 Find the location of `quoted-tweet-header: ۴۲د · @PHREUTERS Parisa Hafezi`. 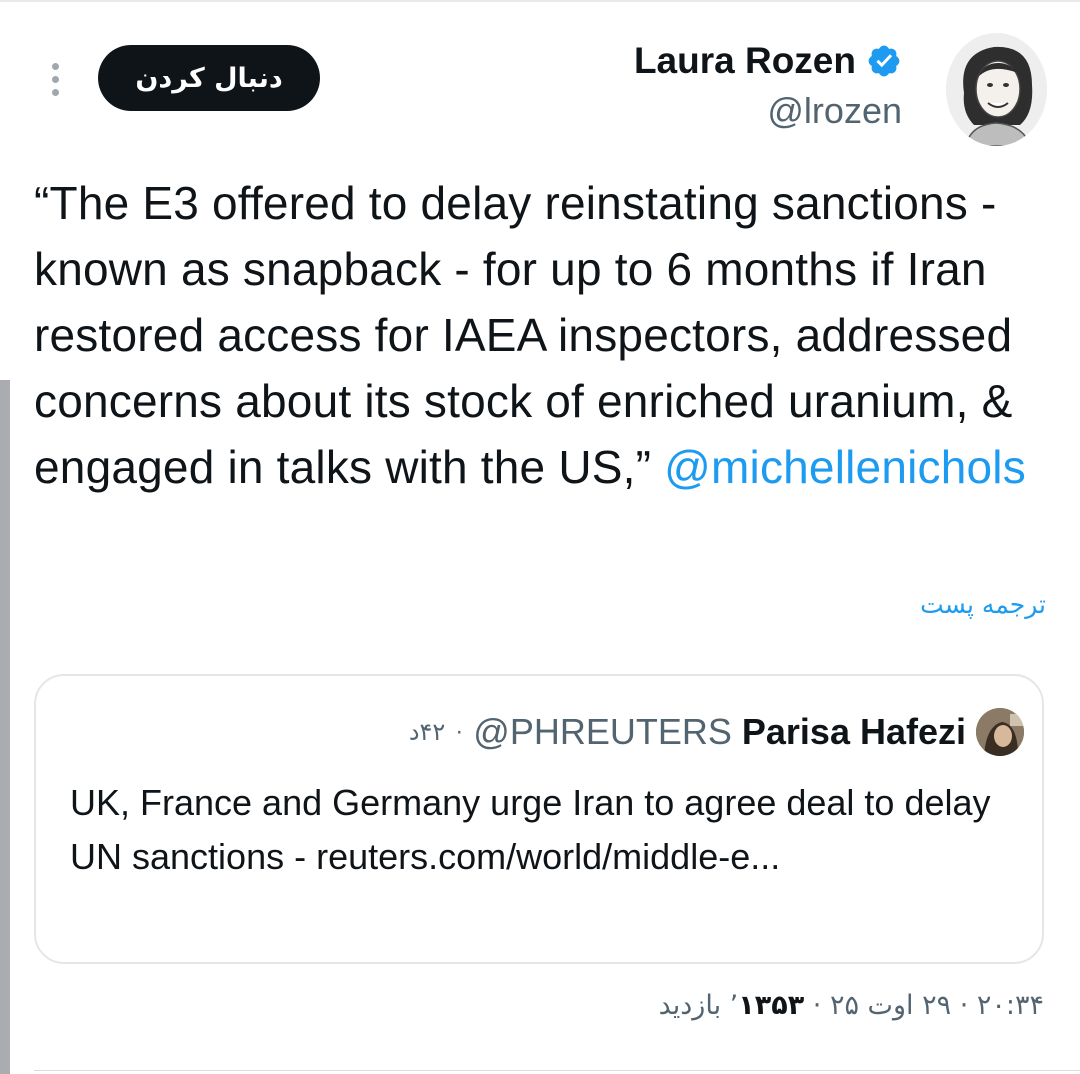

quoted-tweet-header: ۴۲د · @PHREUTERS Parisa Hafezi is located at coordinates (716, 732).